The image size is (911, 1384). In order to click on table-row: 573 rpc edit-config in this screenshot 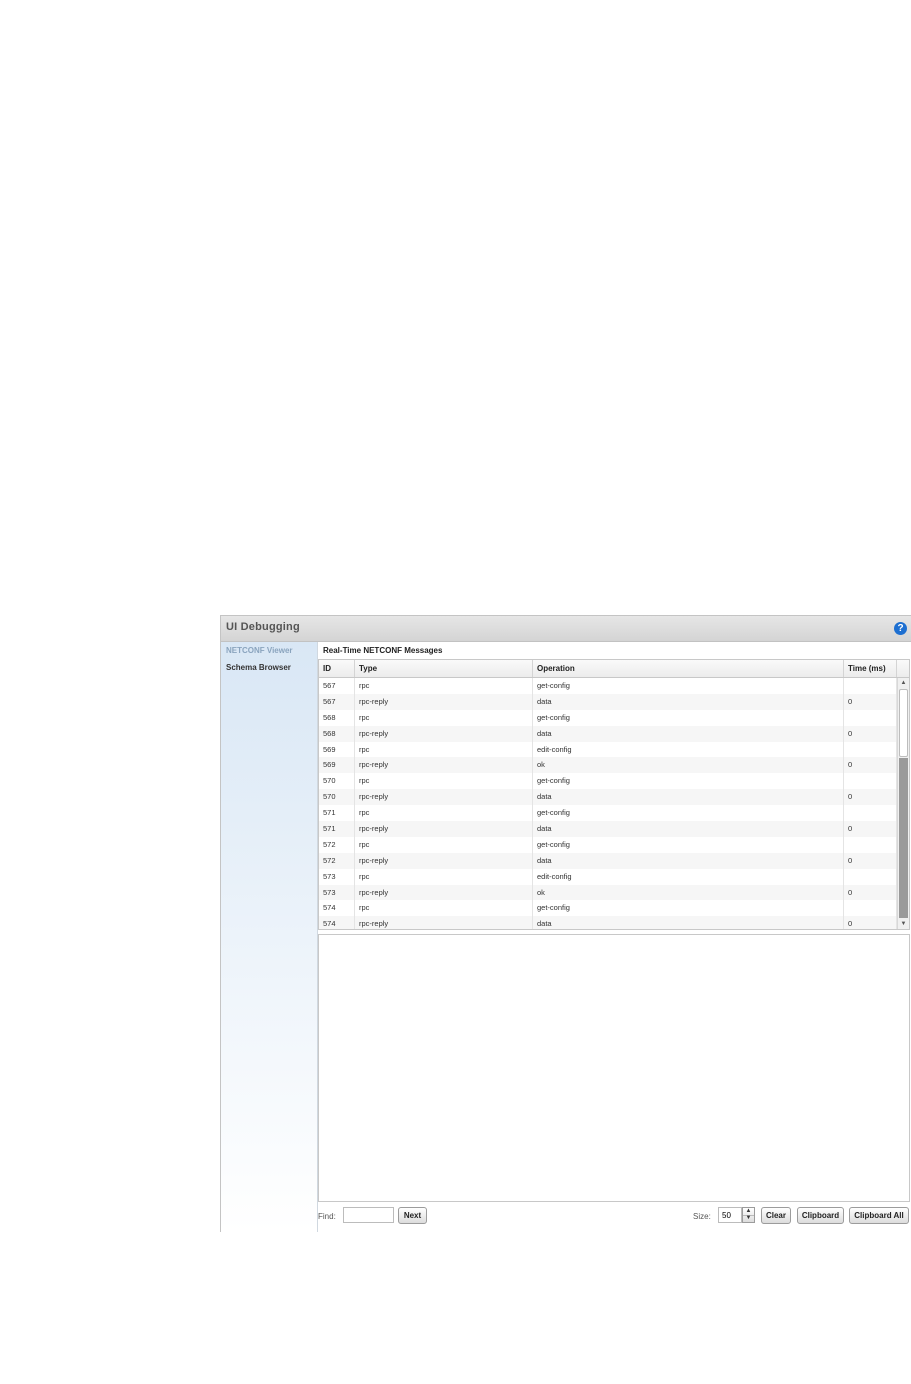, I will do `click(608, 876)`.